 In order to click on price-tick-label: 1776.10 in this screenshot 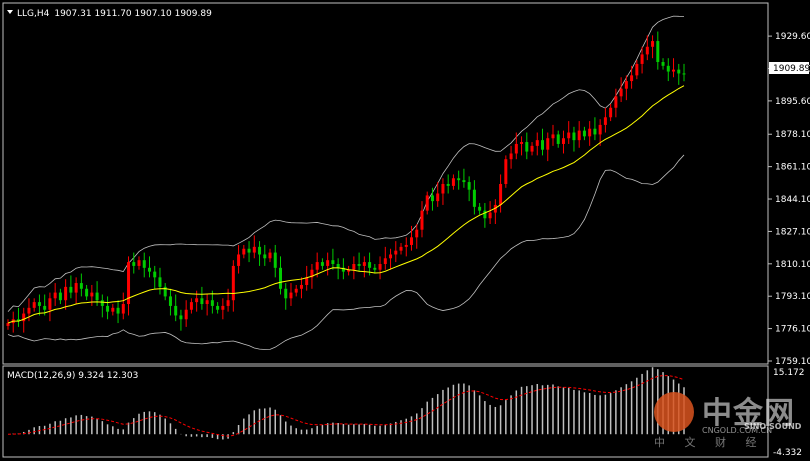, I will do `click(792, 330)`.